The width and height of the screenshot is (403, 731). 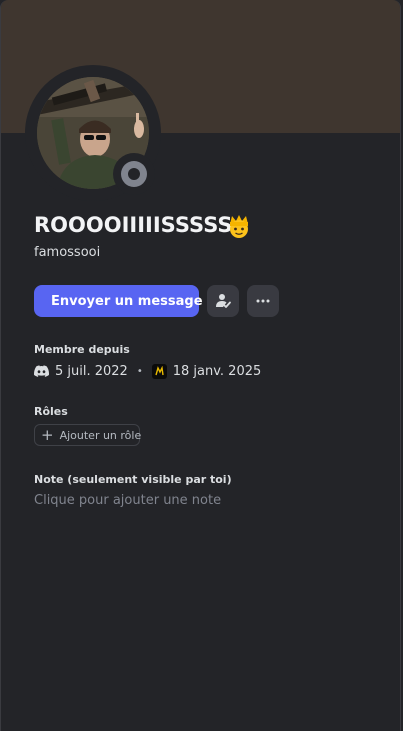 I want to click on more-options-button, so click(x=263, y=301).